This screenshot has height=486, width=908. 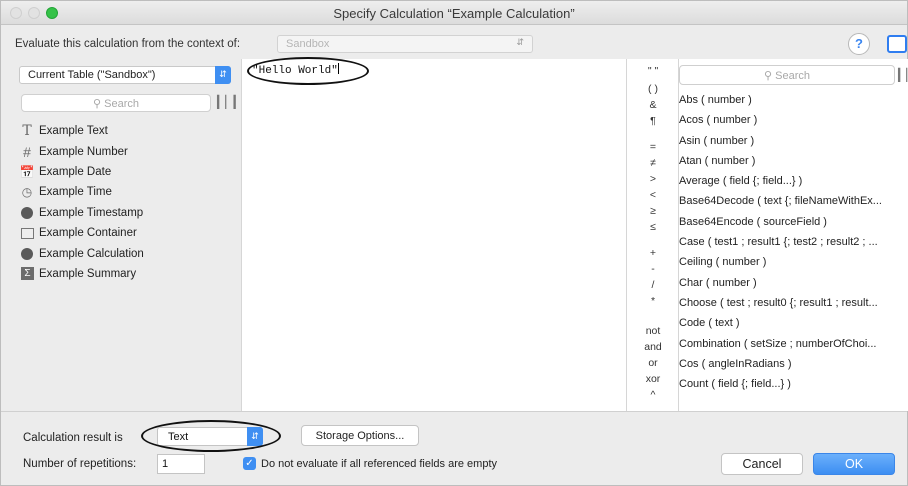 I want to click on function-item: Count ( field {; field...} ), so click(x=793, y=388).